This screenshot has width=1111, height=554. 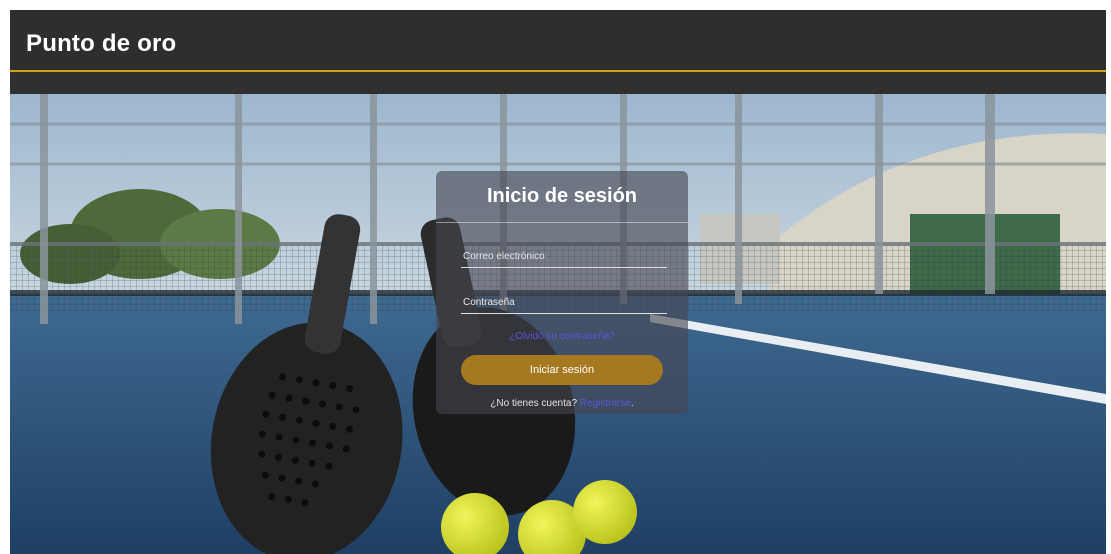 What do you see at coordinates (562, 336) in the screenshot?
I see `forgot-password-link: ¿Olvidó su contraseña?` at bounding box center [562, 336].